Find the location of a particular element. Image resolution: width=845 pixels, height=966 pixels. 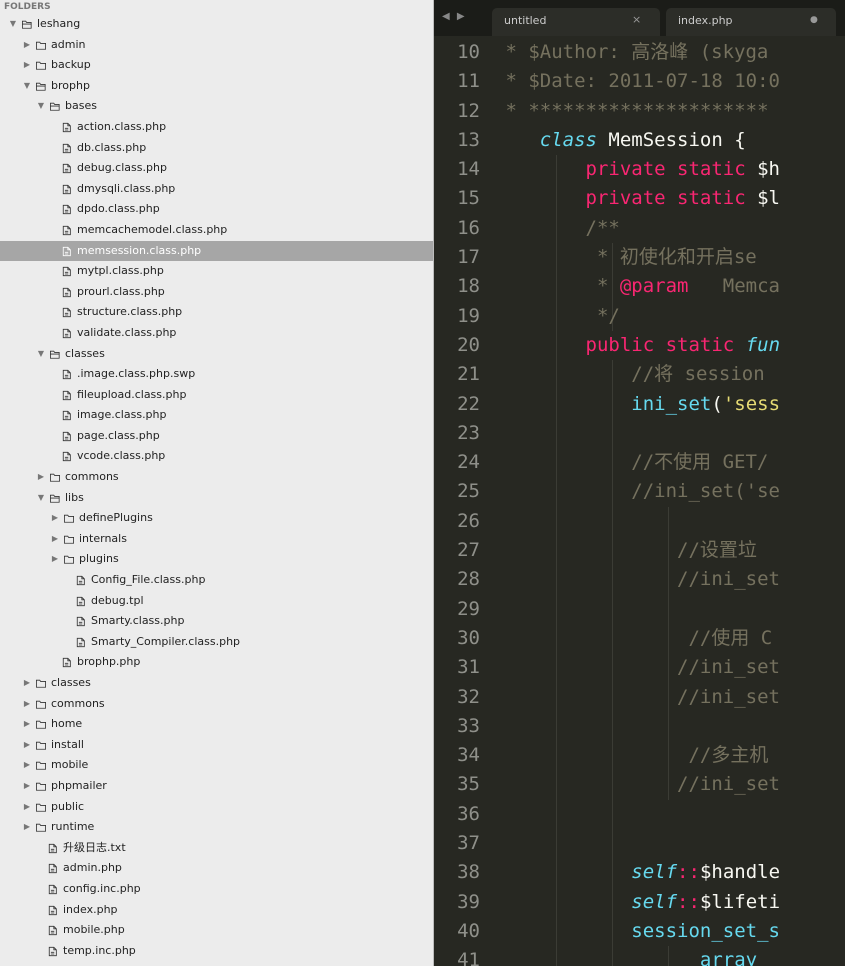

file-icon is located at coordinates (52, 889).